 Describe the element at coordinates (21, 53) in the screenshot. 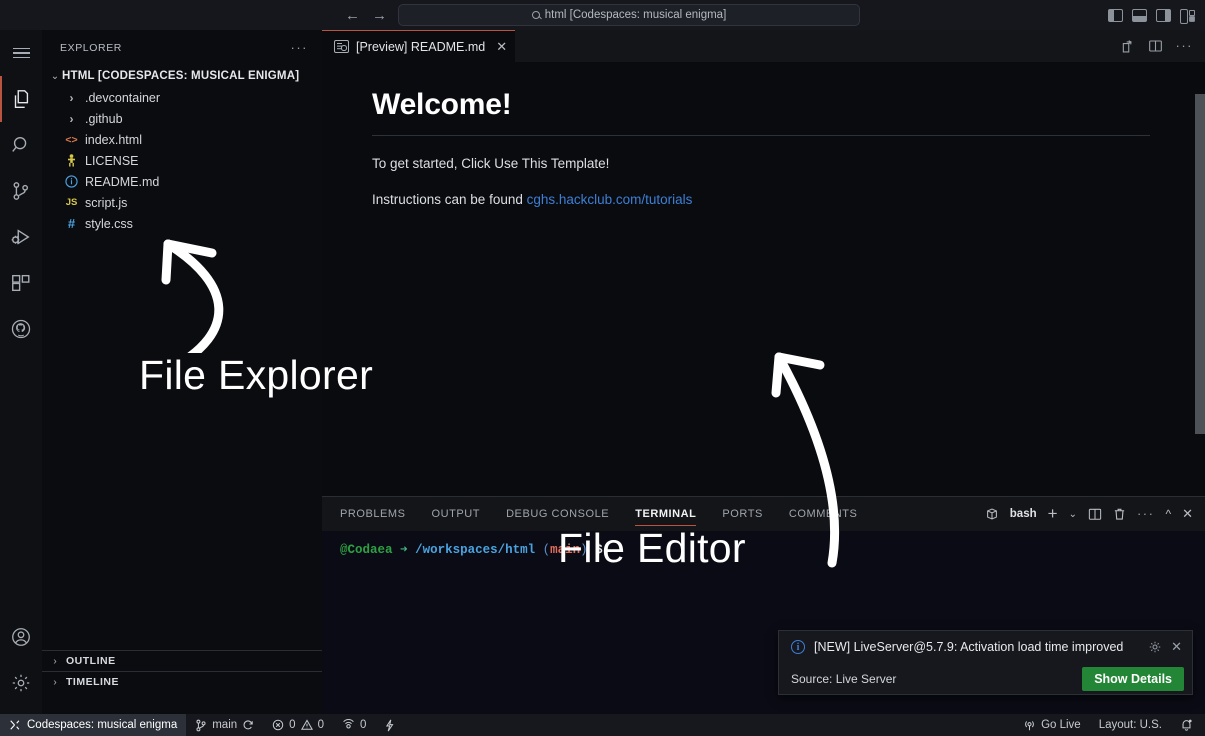

I see `menu-icon` at that location.